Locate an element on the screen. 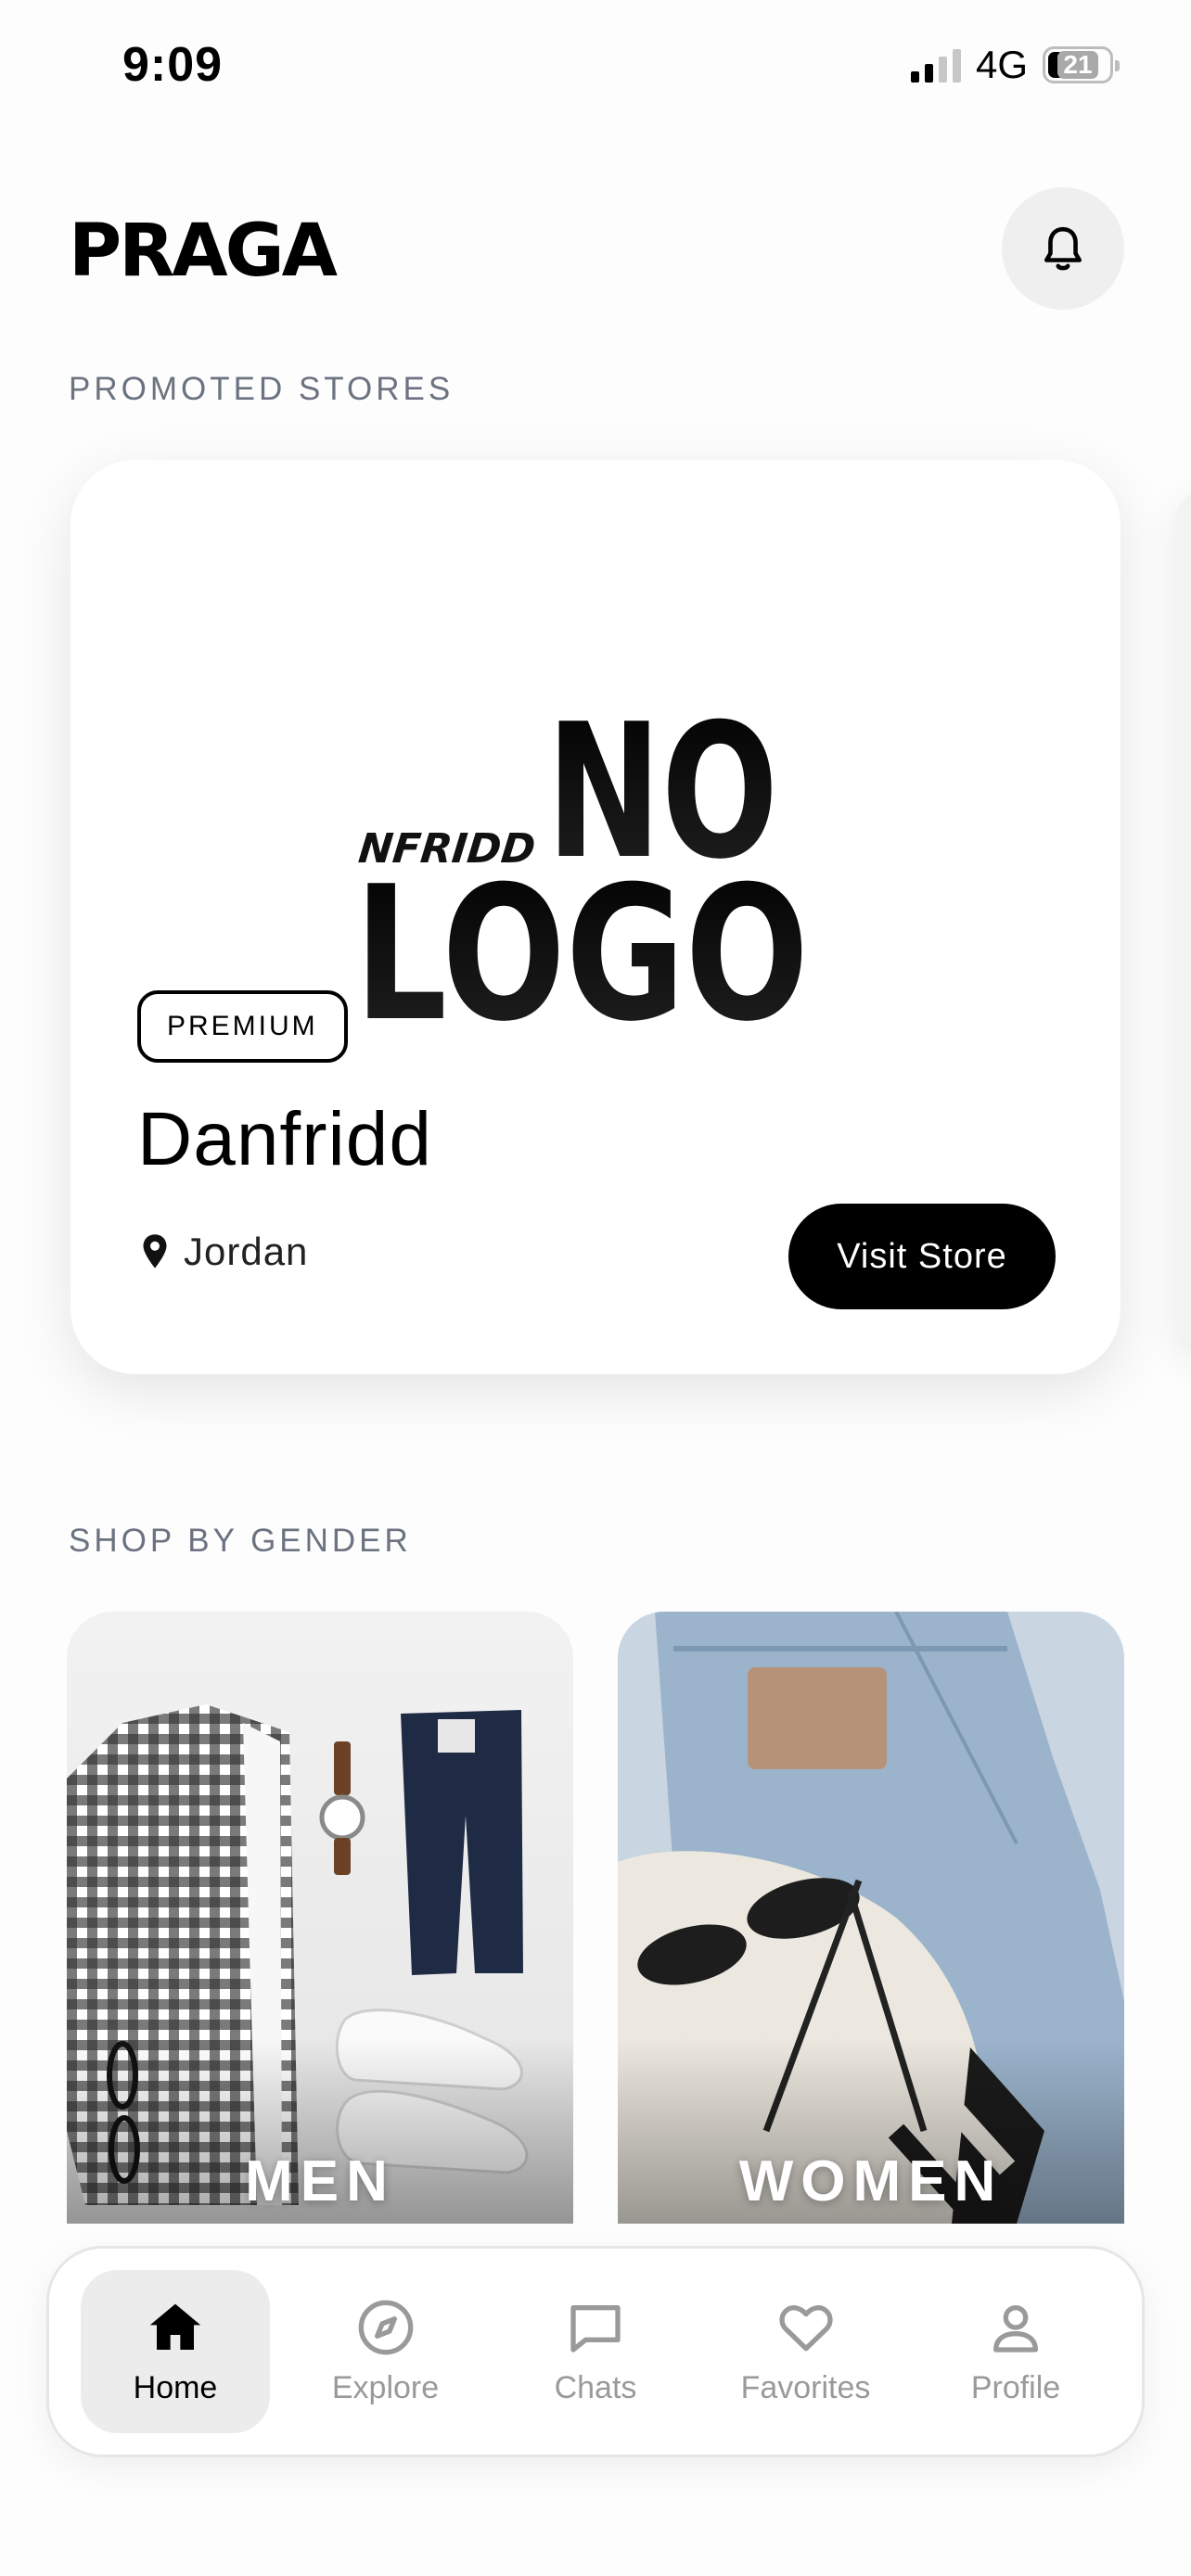 This screenshot has width=1191, height=2576. tab-chats: Chats is located at coordinates (595, 2352).